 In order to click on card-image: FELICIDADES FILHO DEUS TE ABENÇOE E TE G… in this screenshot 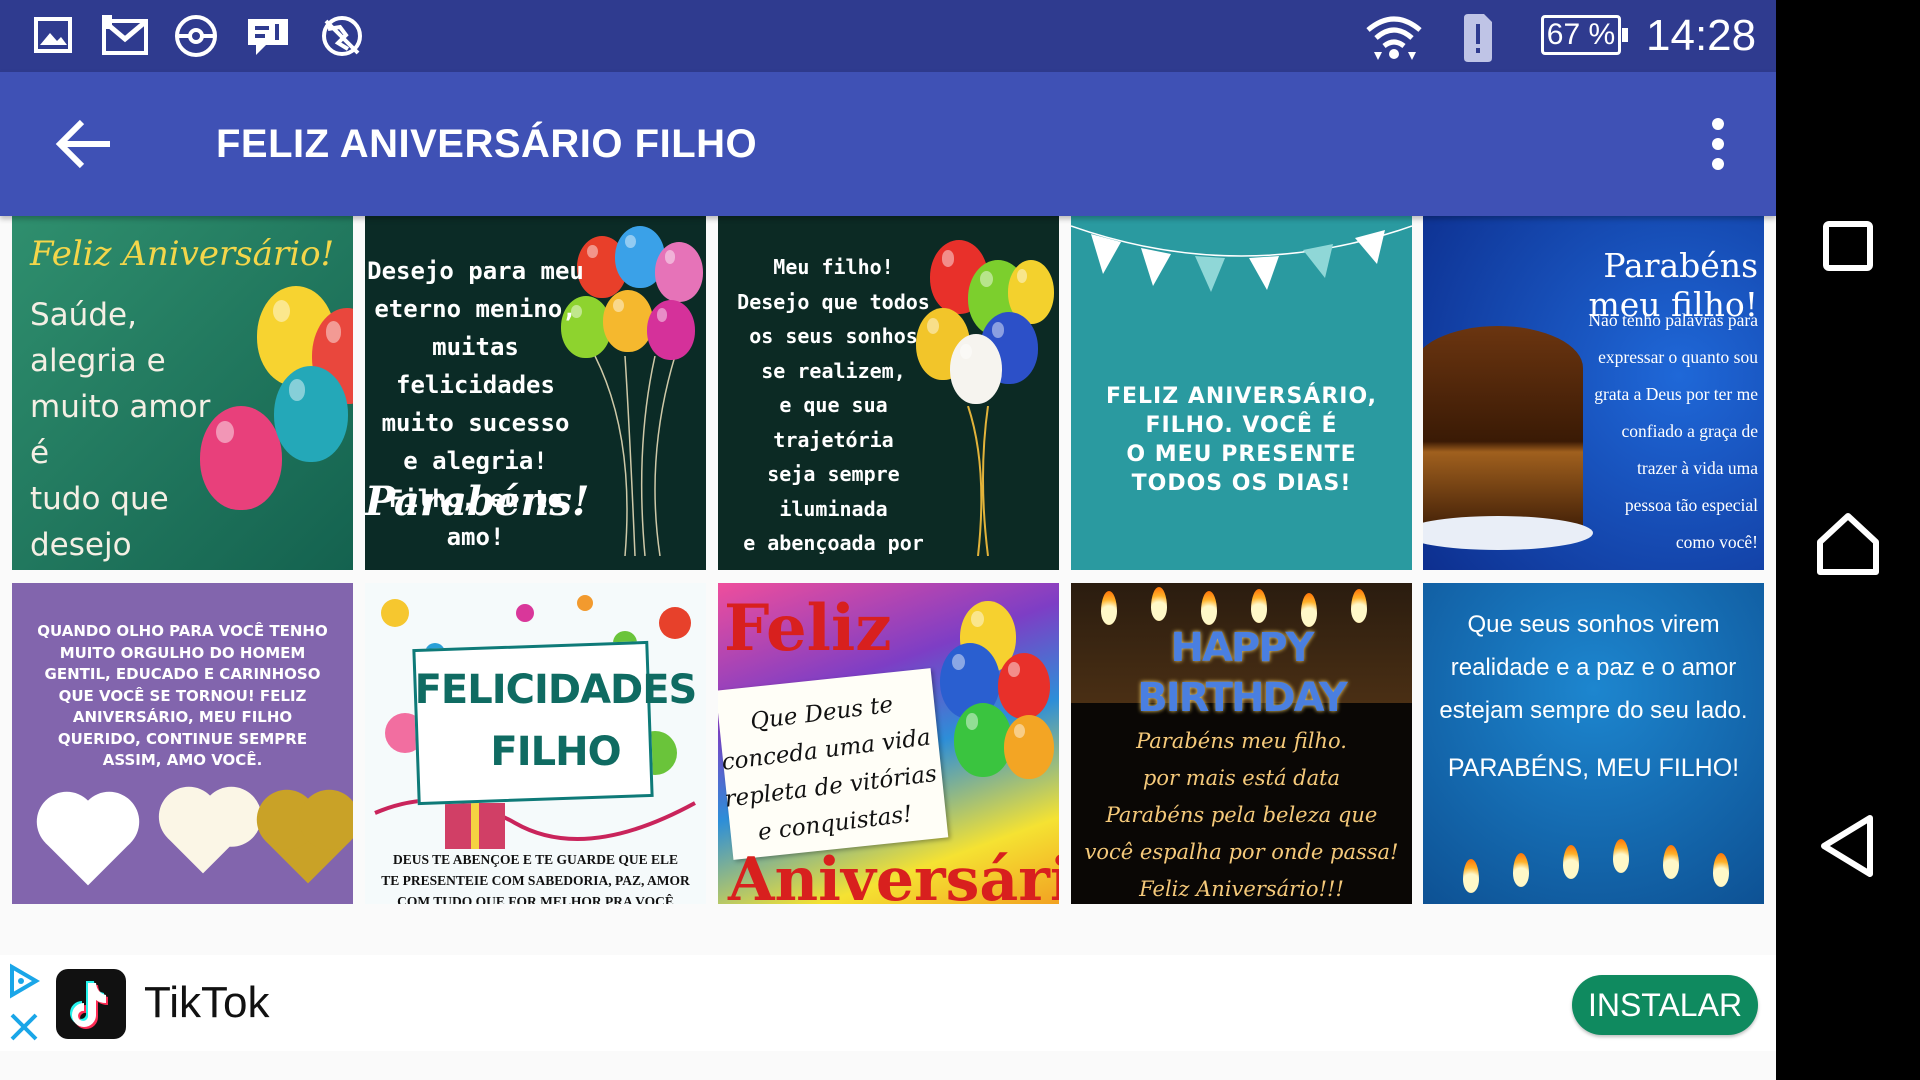, I will do `click(535, 743)`.